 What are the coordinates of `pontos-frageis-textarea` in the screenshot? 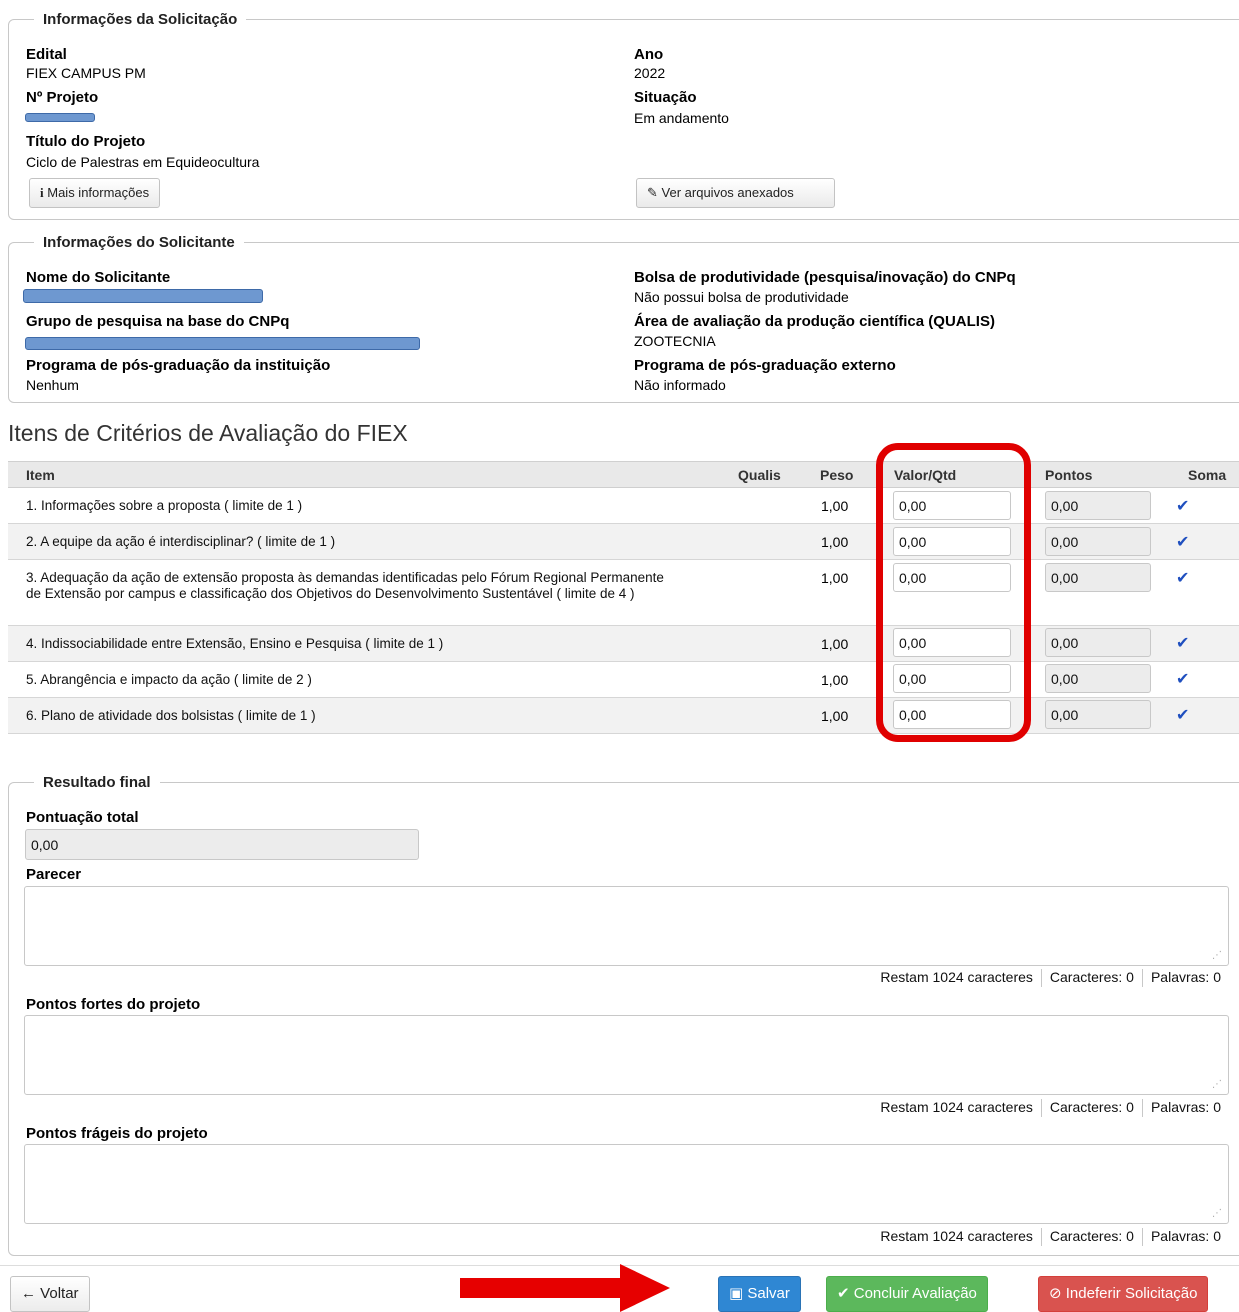 It's located at (626, 1184).